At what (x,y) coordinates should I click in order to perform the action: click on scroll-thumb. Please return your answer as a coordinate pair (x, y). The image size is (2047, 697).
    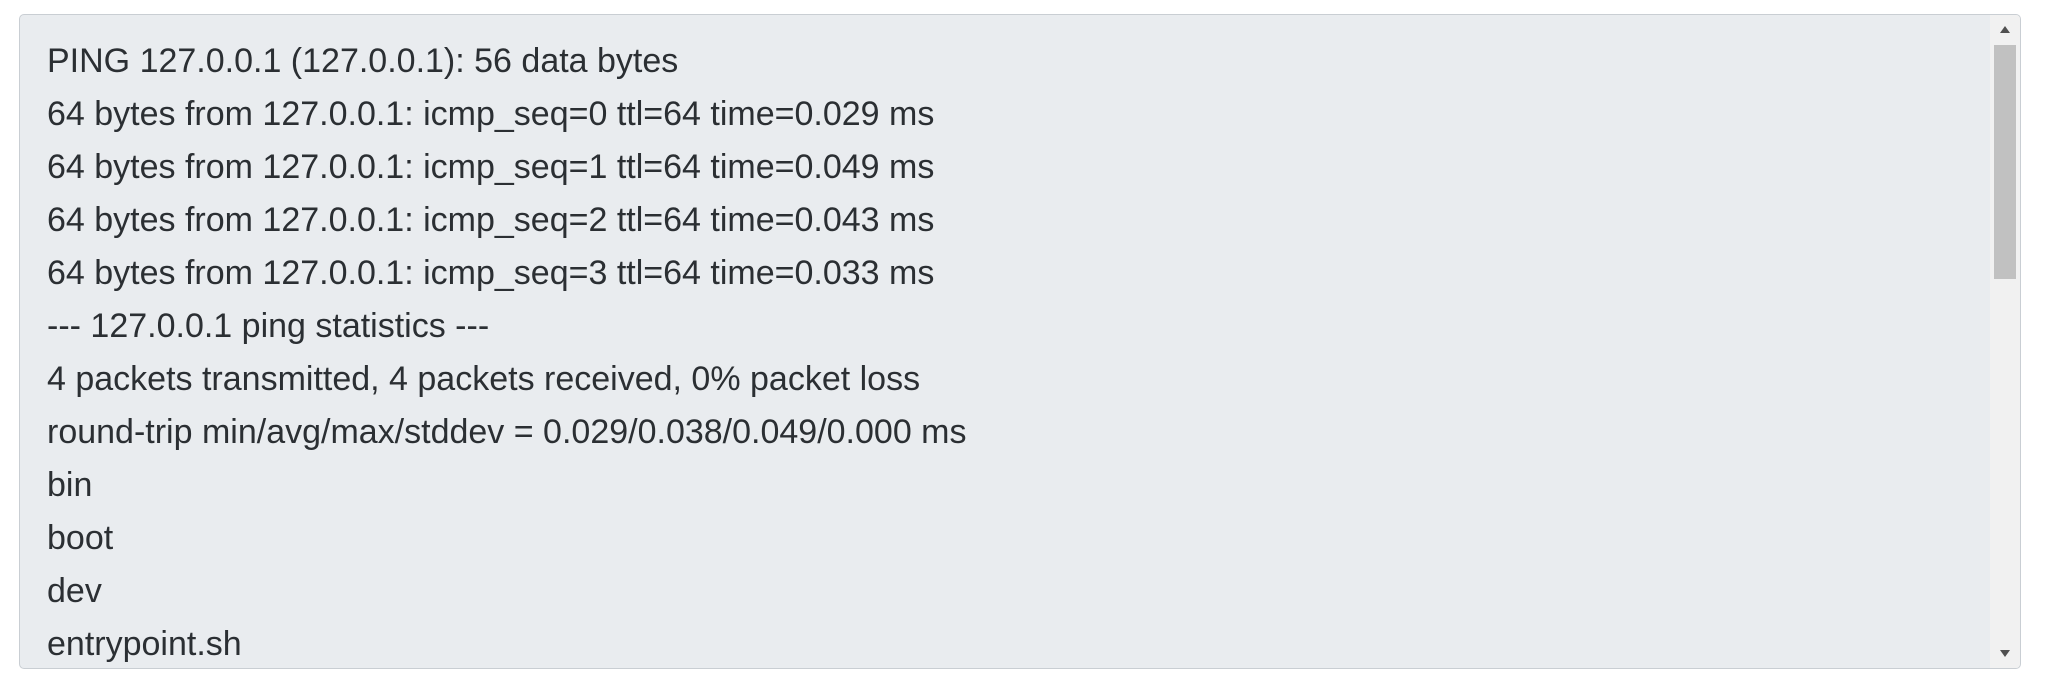
    Looking at the image, I should click on (2005, 162).